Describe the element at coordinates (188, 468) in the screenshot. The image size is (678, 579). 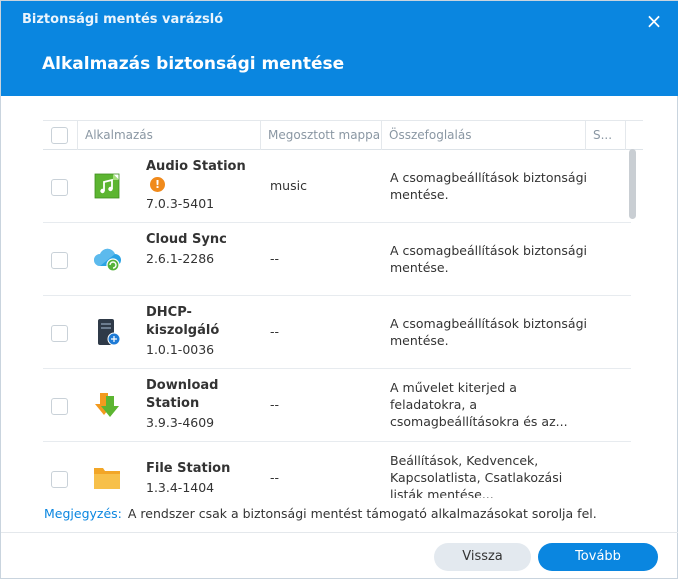
I see `app-name: File Station` at that location.